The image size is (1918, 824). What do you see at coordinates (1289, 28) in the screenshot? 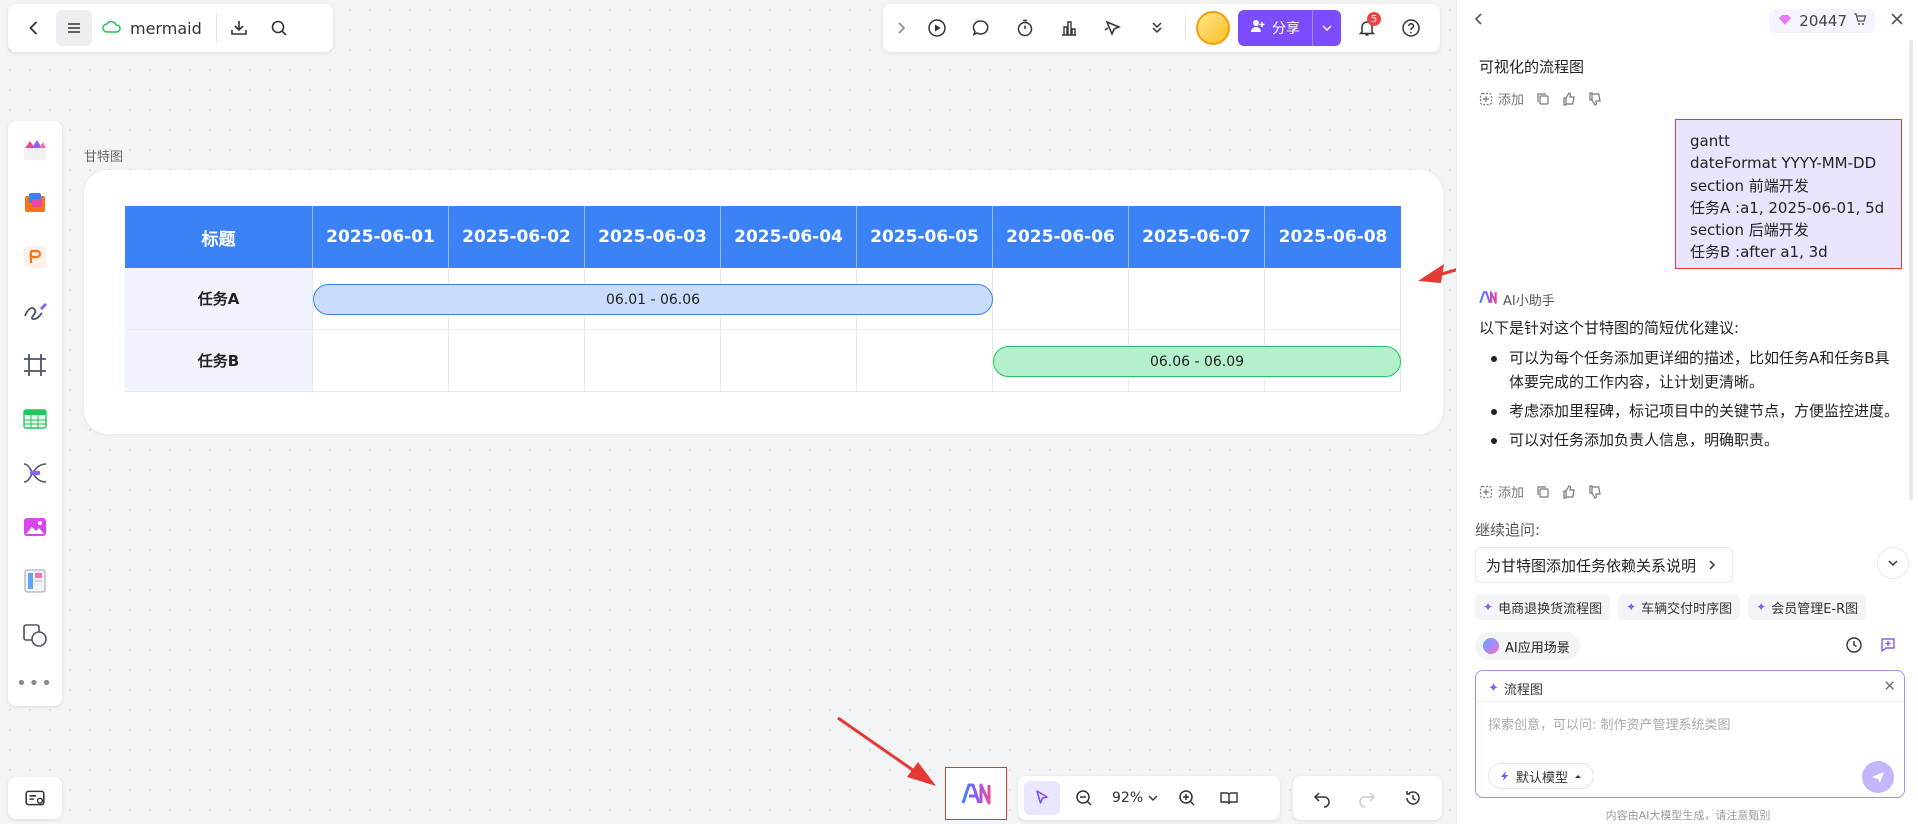
I see `share-button: 分享` at bounding box center [1289, 28].